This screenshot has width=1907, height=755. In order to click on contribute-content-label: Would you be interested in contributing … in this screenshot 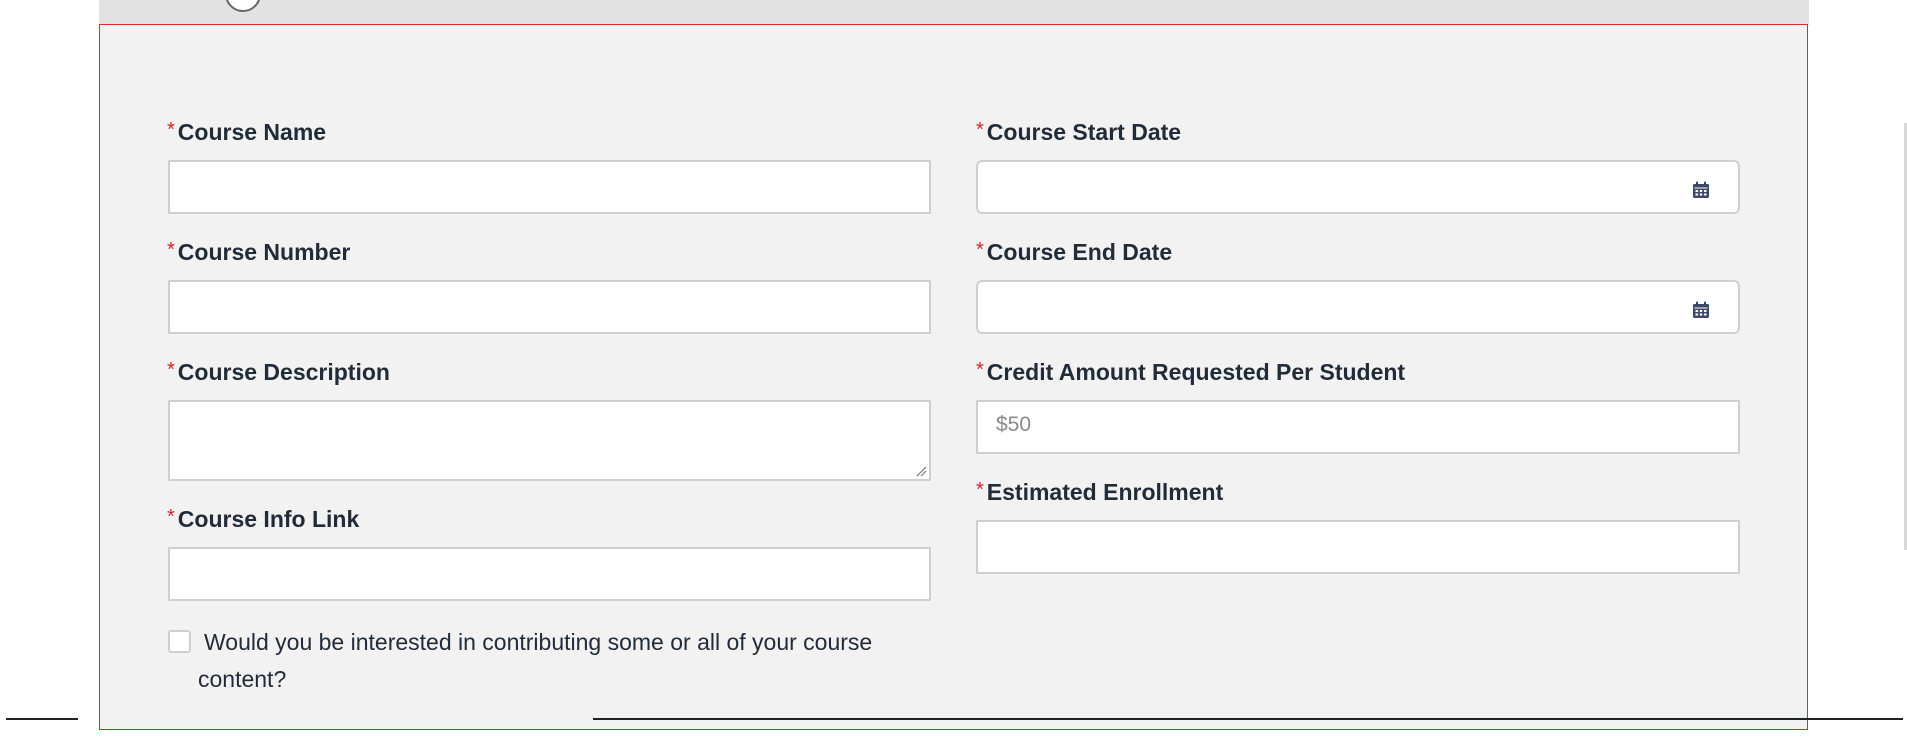, I will do `click(535, 660)`.